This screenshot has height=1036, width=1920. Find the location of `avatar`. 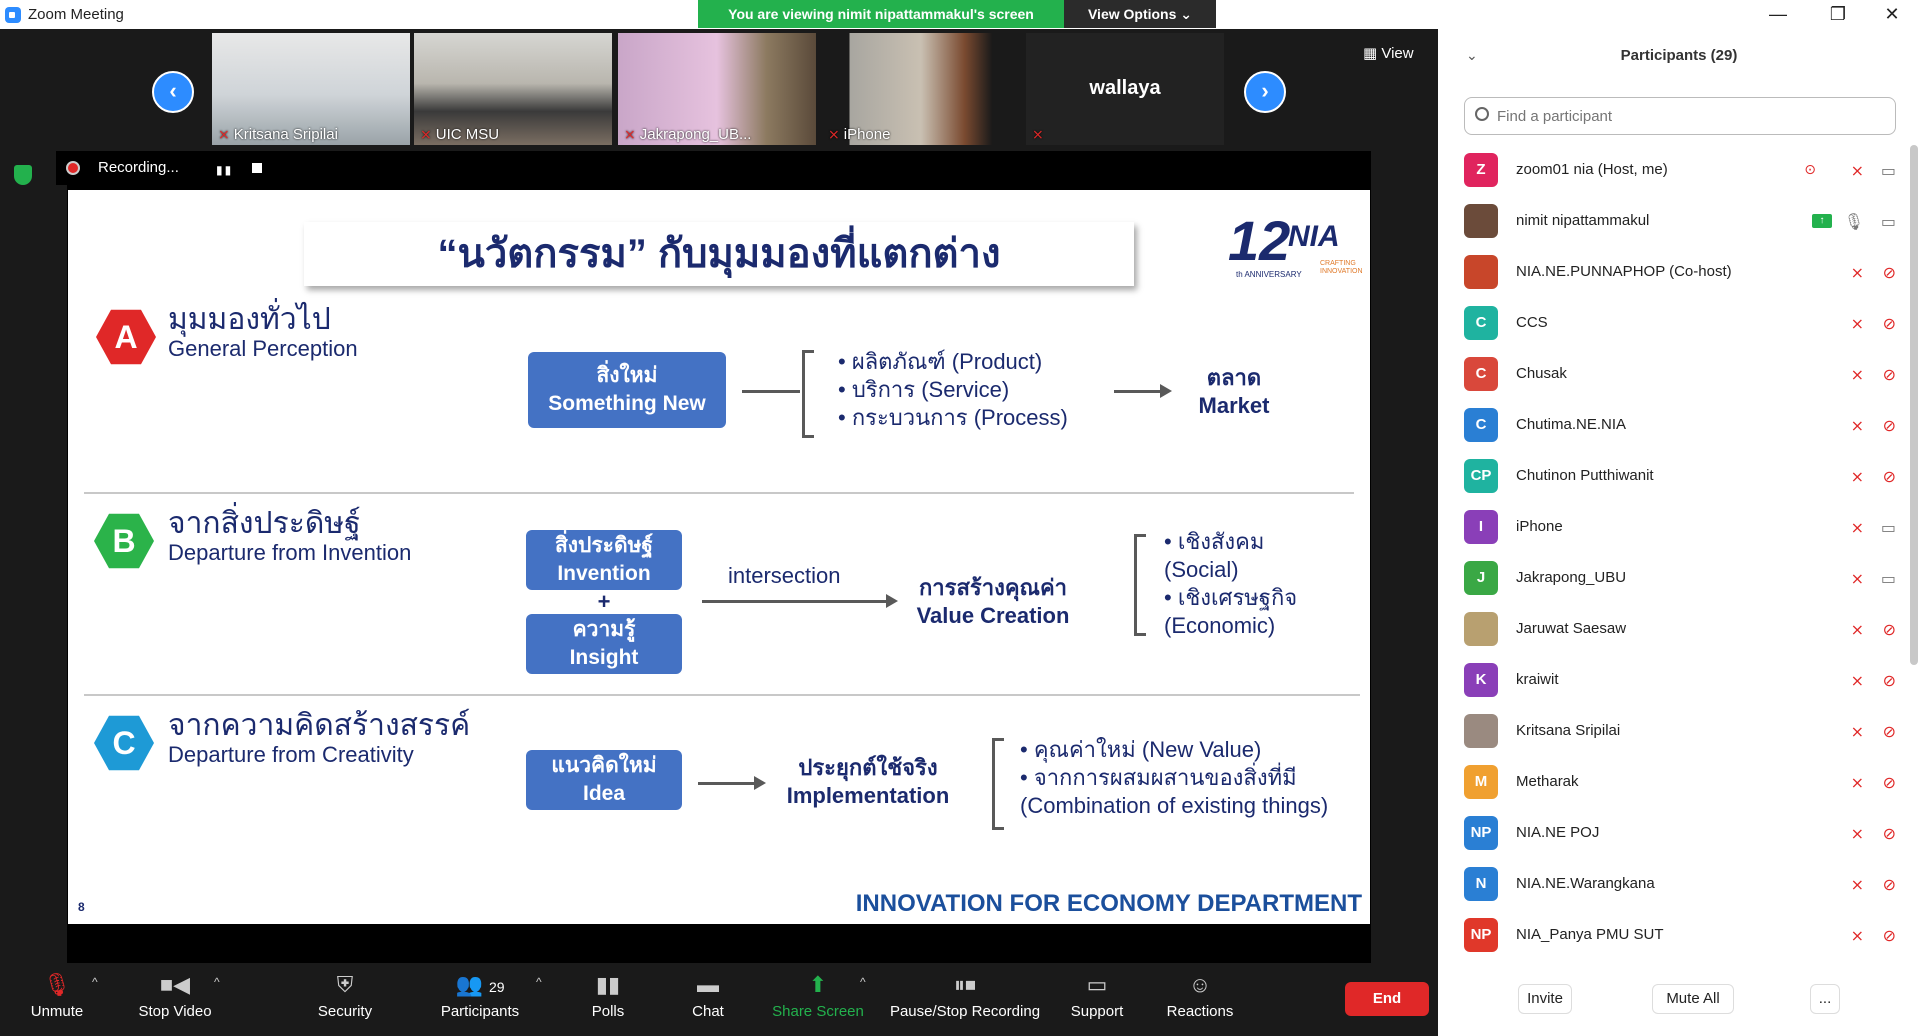

avatar is located at coordinates (1481, 731).